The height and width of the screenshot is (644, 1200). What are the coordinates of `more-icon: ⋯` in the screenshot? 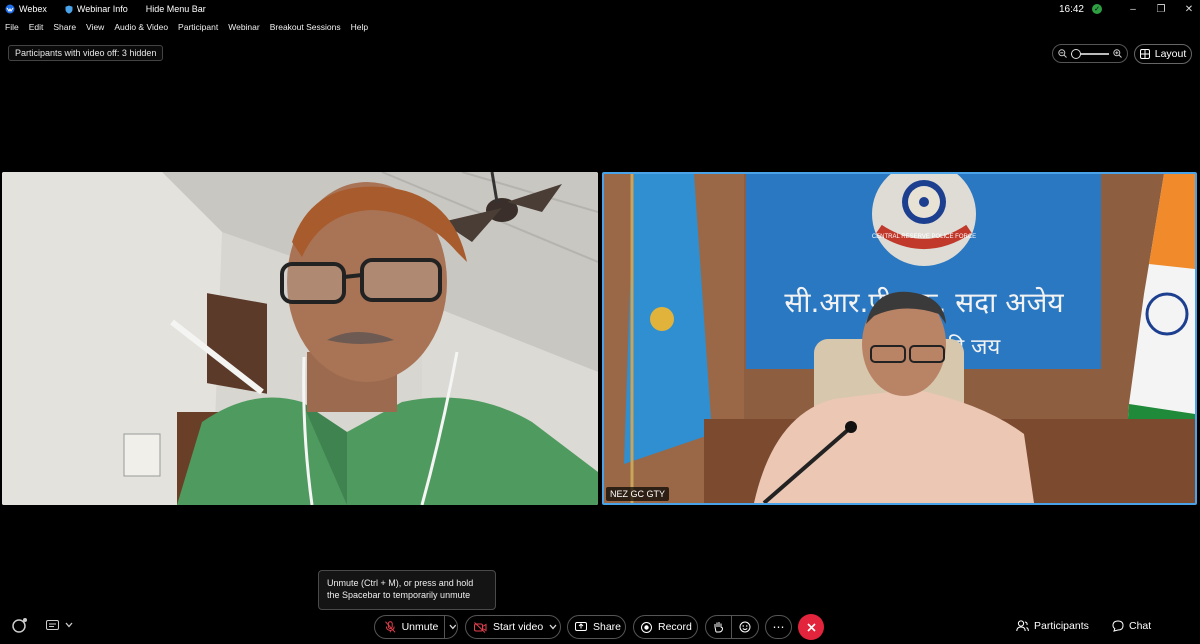 It's located at (778, 627).